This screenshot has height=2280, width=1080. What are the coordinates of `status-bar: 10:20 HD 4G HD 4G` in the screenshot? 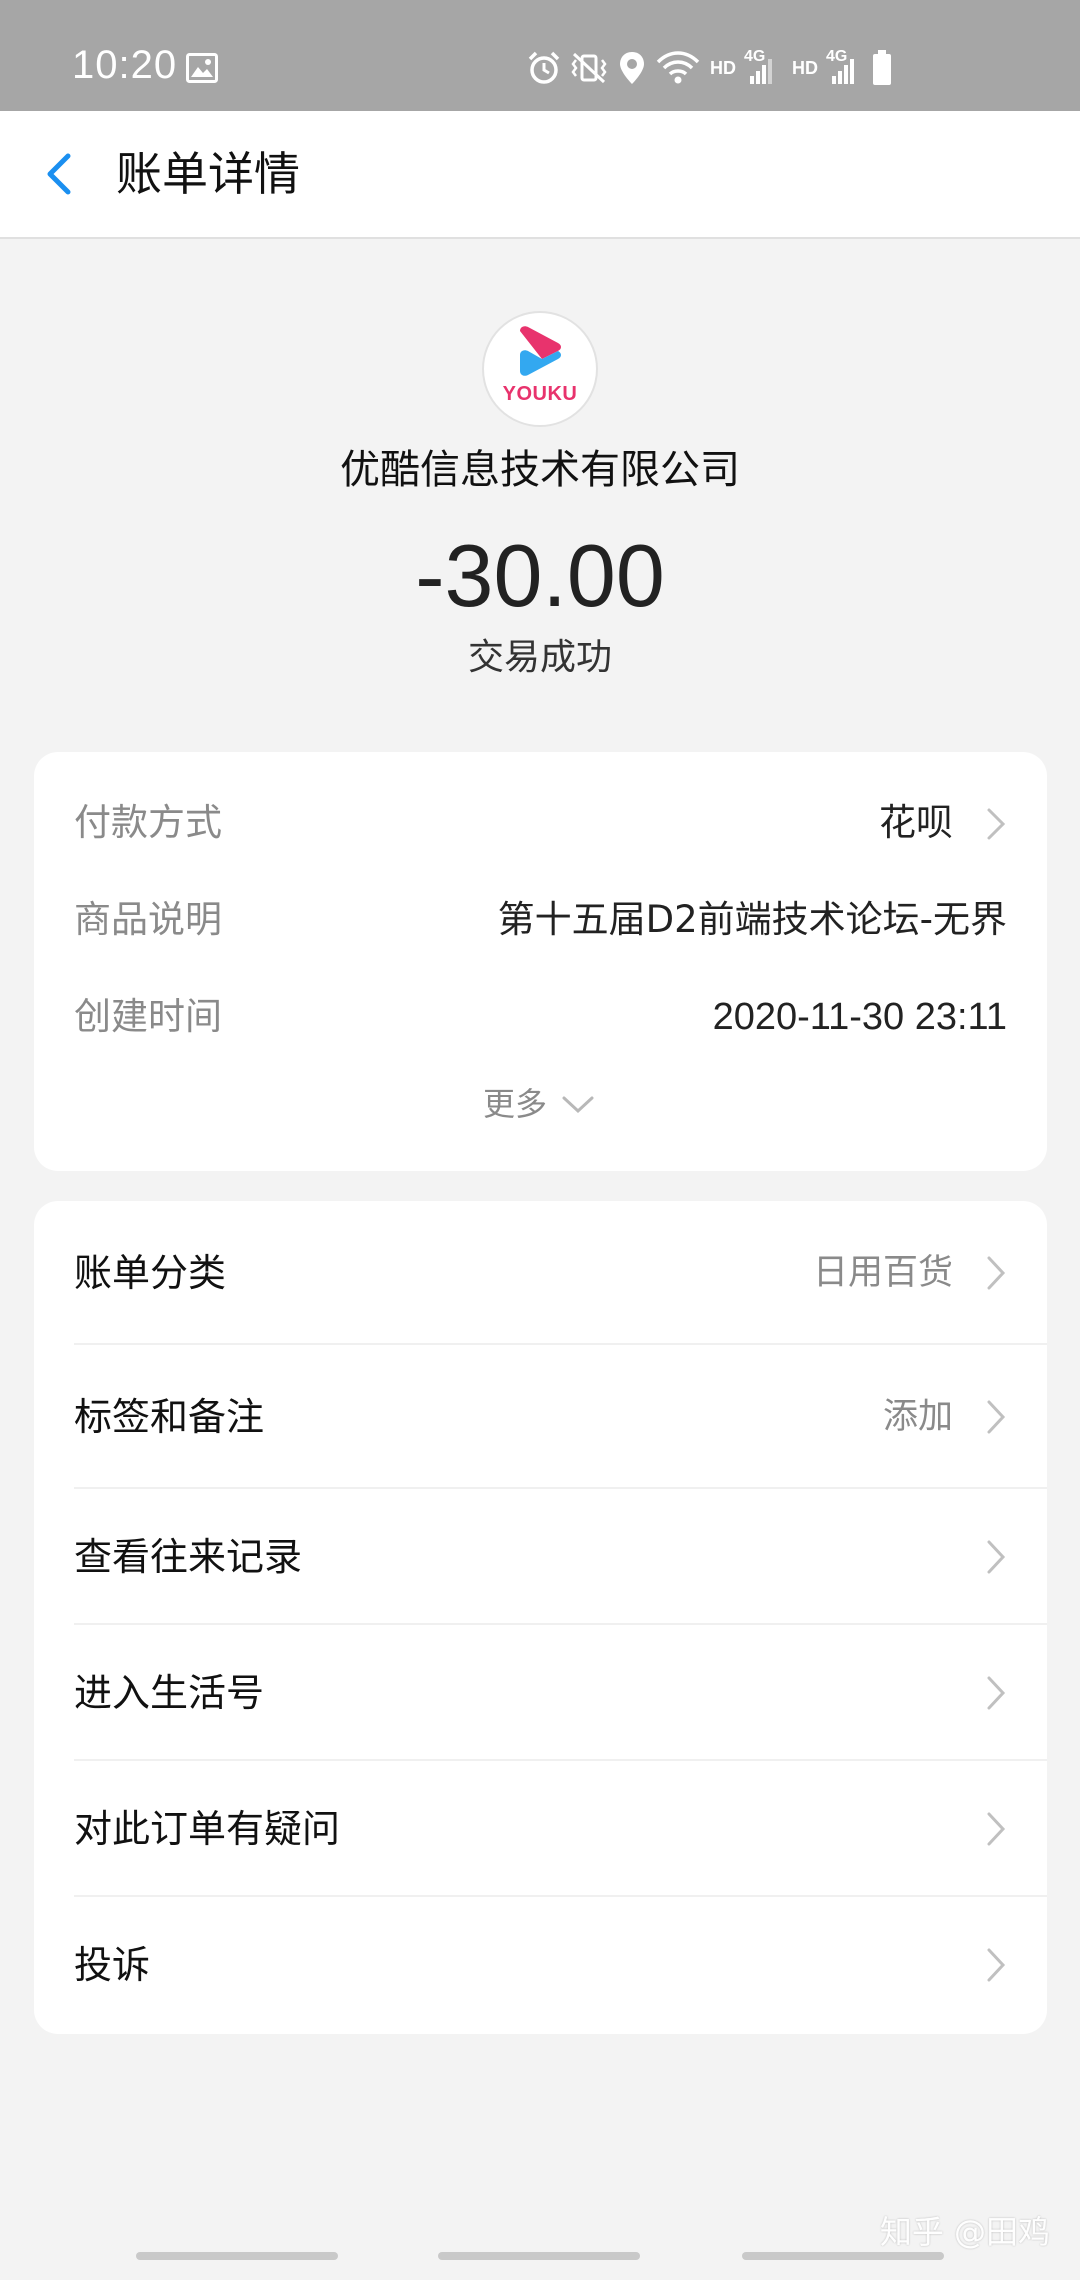 It's located at (540, 55).